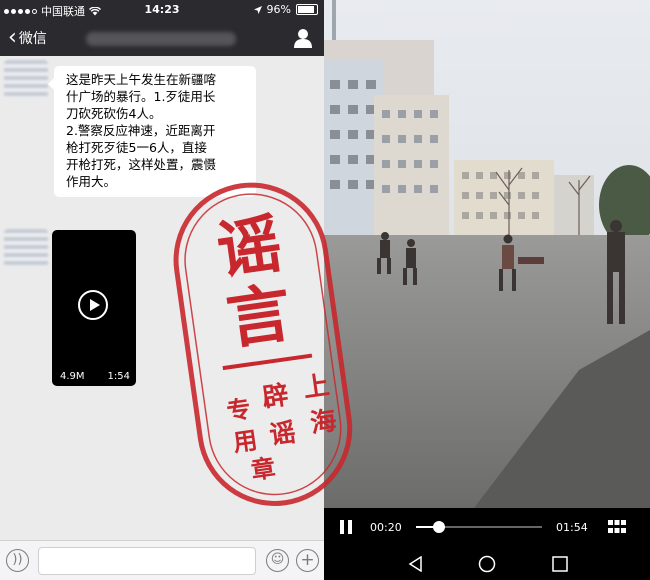 Image resolution: width=650 pixels, height=580 pixels. What do you see at coordinates (283, 434) in the screenshot?
I see `stamp-small-char: 谣` at bounding box center [283, 434].